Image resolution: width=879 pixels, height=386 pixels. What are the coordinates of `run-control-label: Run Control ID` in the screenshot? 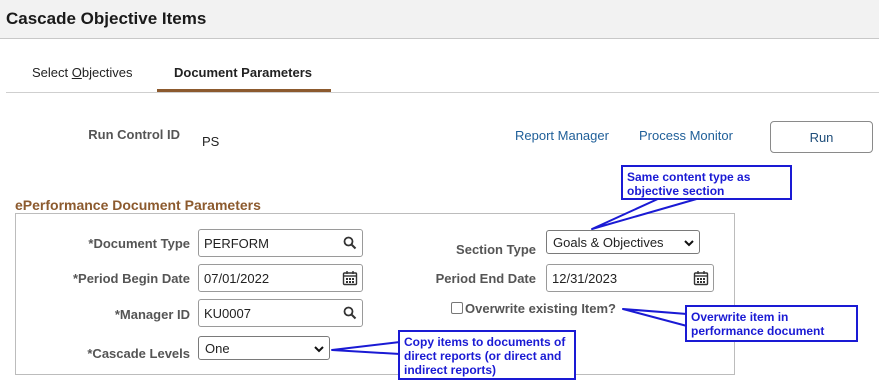 It's located at (134, 134).